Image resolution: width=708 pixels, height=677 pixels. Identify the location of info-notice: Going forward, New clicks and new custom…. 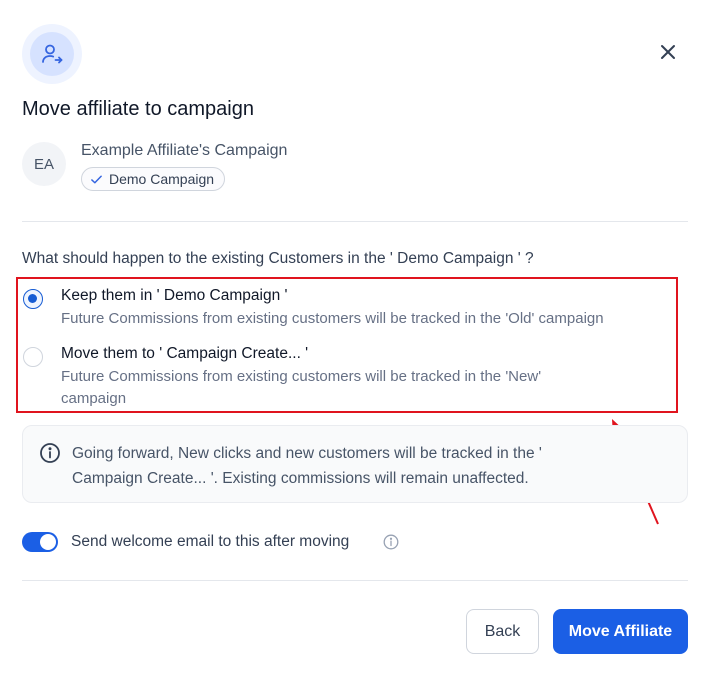
(355, 464).